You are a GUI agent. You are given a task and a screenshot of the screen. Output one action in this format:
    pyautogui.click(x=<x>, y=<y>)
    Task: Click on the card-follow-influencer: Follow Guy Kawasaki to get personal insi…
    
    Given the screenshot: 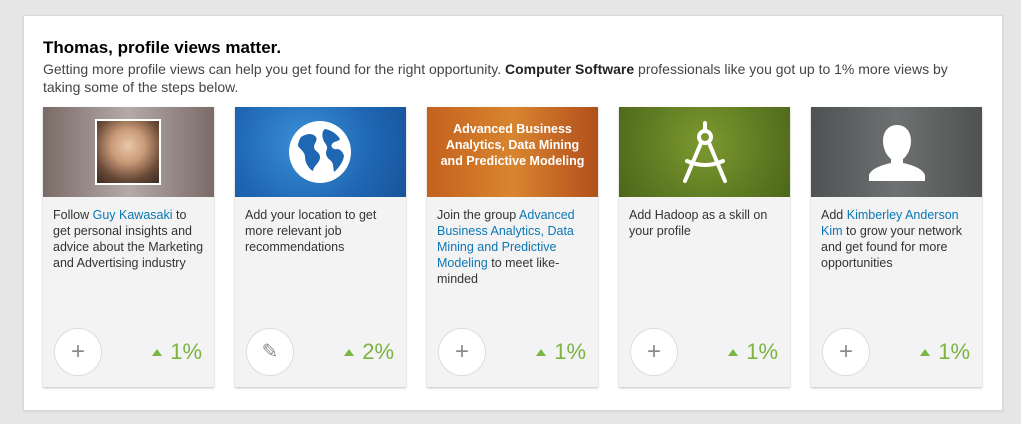 What is the action you would take?
    pyautogui.click(x=128, y=247)
    